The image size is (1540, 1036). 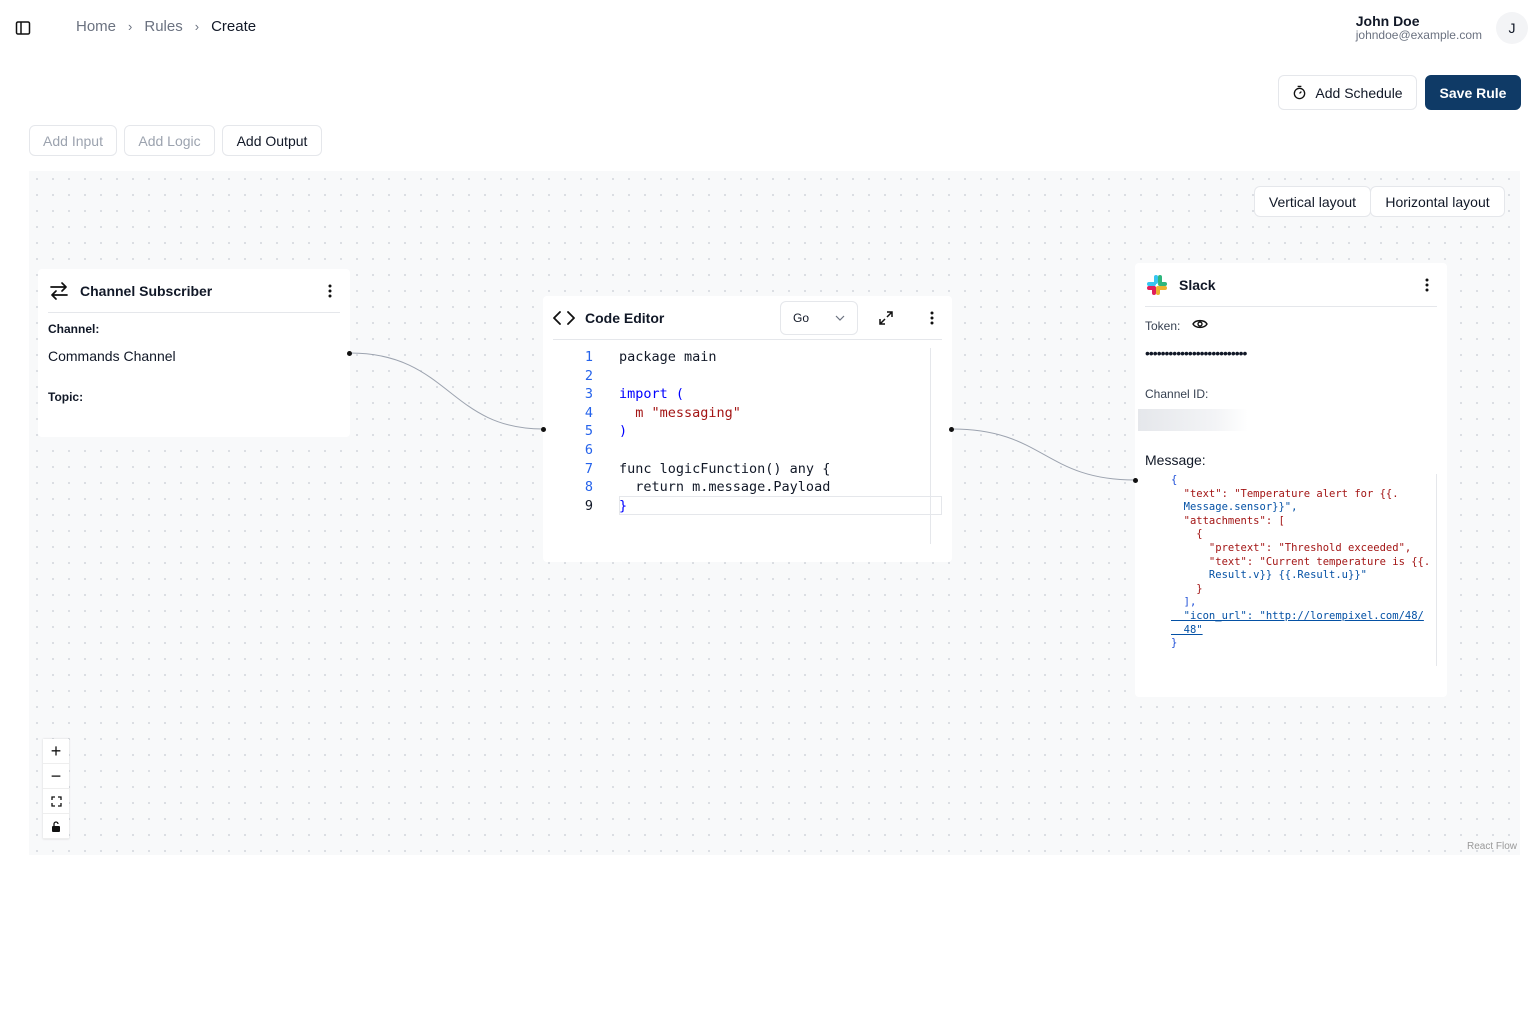 I want to click on fit-view-icon, so click(x=56, y=801).